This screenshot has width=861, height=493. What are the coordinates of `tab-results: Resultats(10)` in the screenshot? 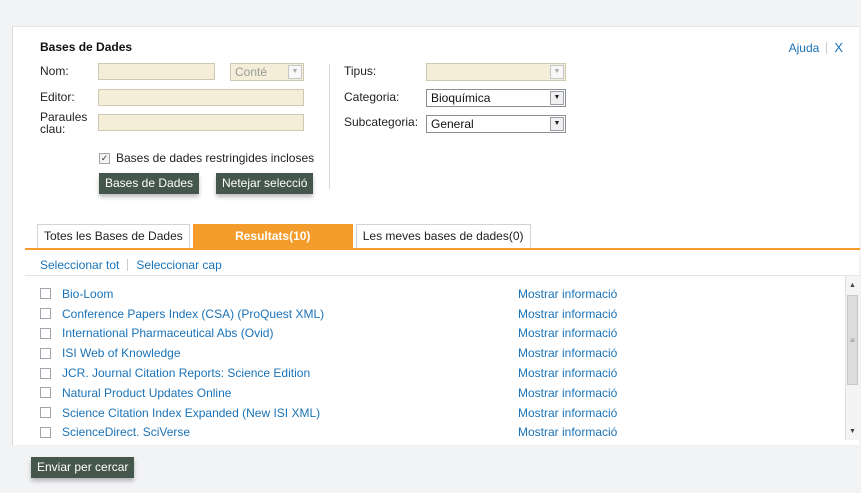 It's located at (272, 236).